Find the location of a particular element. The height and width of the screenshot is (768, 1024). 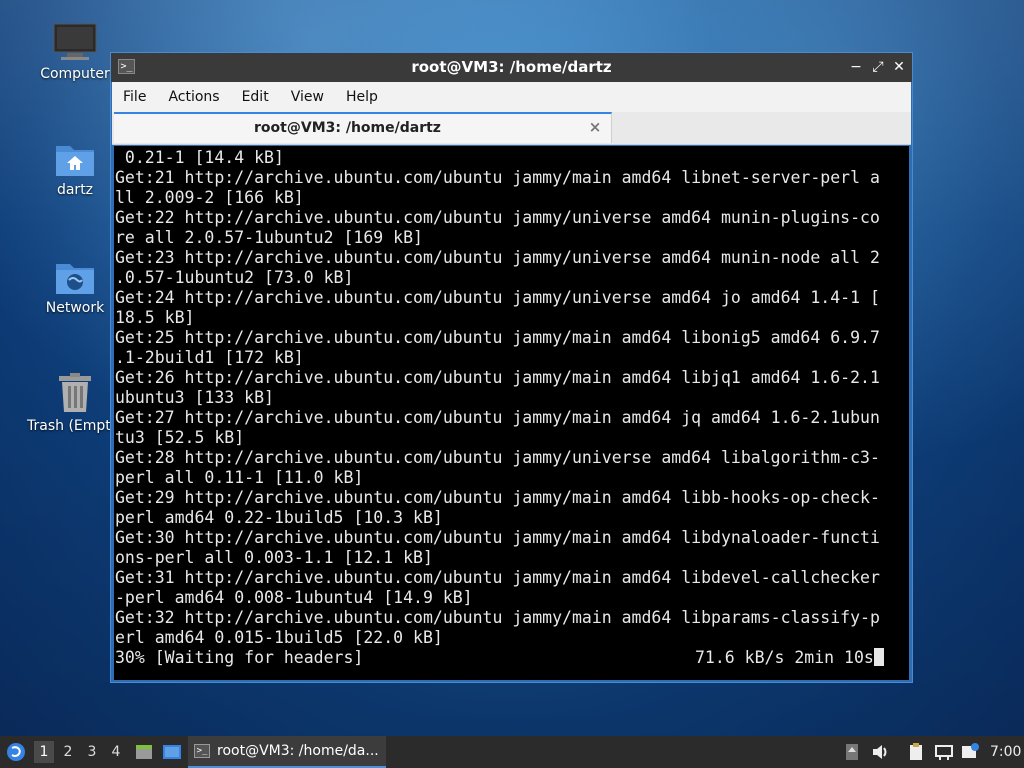

terminal-line: 0.21-1 [14.4 kB] is located at coordinates (199, 157).